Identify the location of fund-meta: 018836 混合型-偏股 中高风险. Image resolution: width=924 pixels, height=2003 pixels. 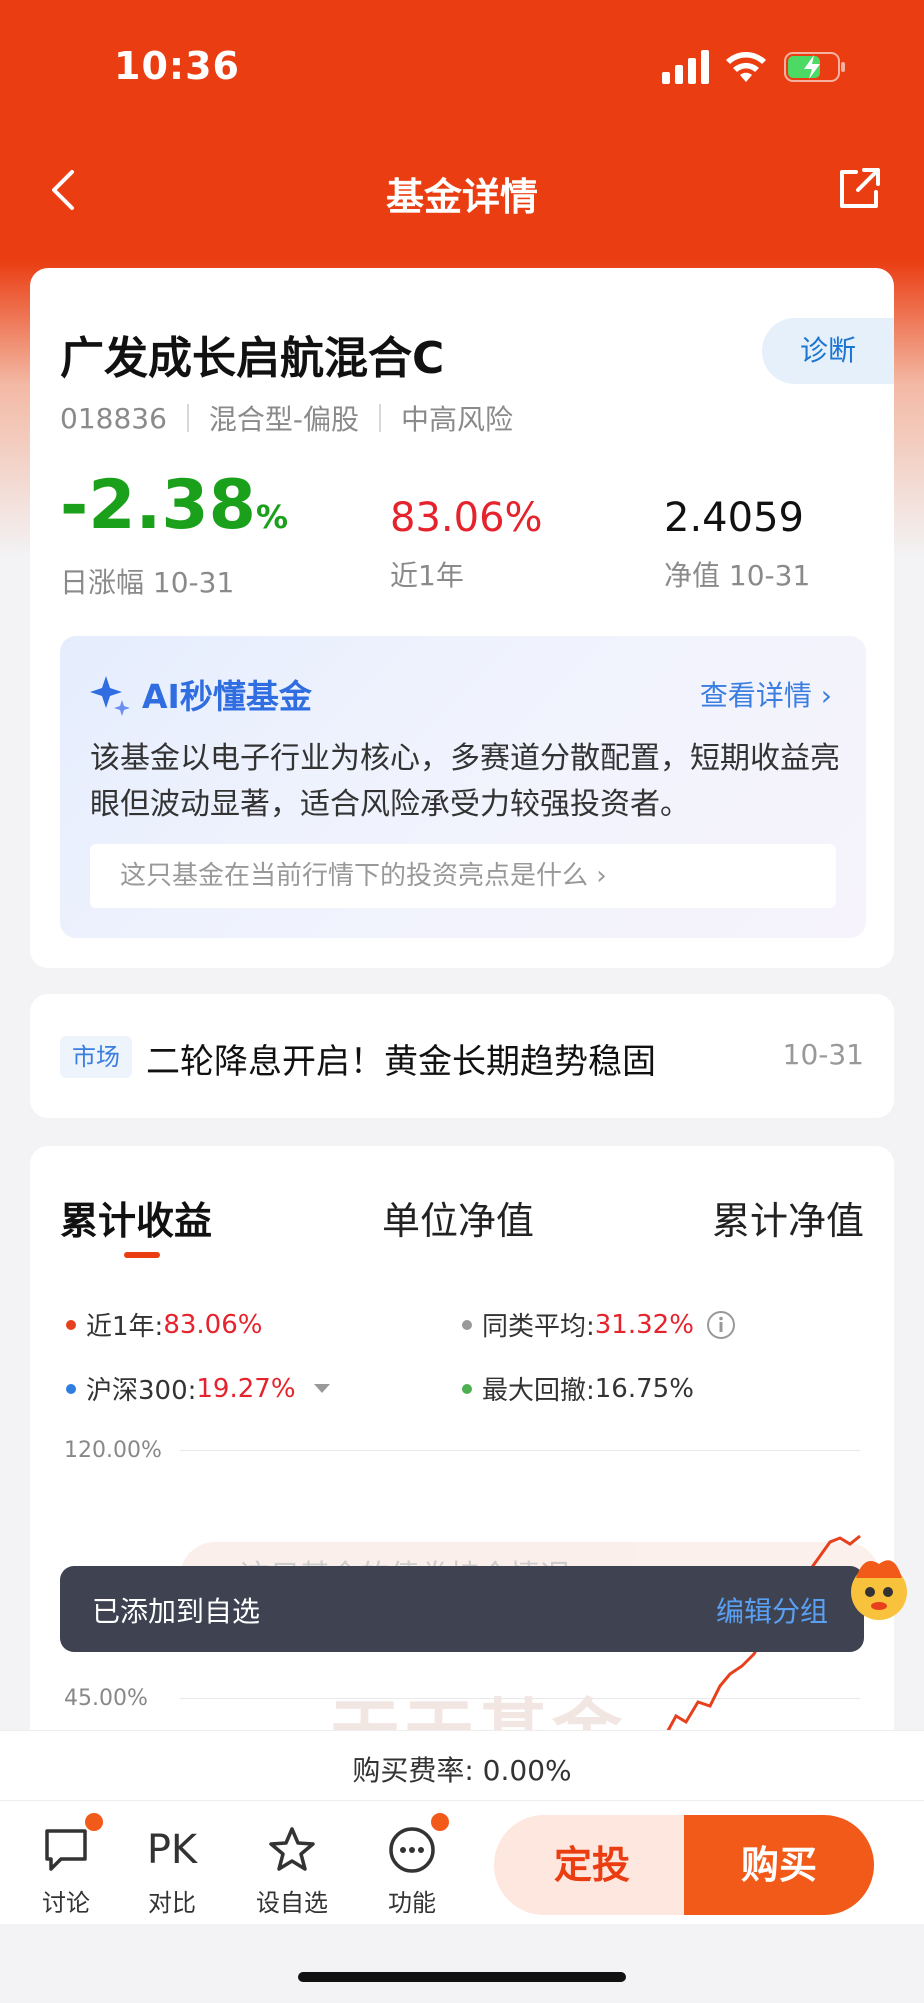
(286, 418).